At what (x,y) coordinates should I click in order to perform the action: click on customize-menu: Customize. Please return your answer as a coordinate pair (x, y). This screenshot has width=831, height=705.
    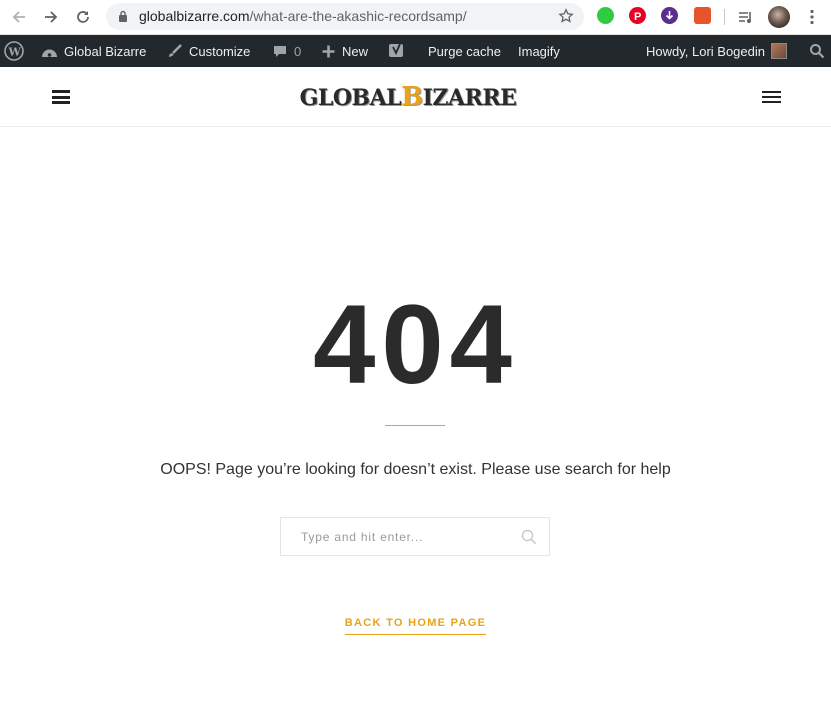
    Looking at the image, I should click on (208, 51).